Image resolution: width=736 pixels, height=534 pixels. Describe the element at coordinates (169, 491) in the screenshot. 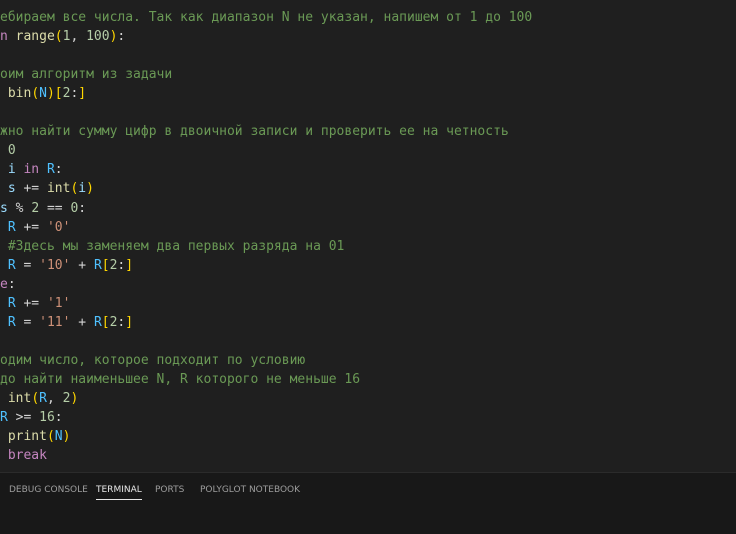

I see `tab-ports: PORTS` at that location.